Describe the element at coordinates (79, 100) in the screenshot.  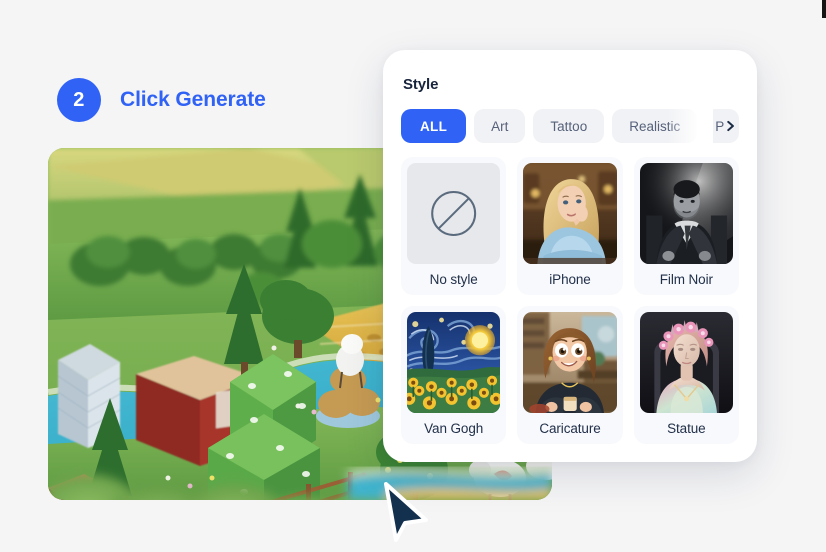
I see `step-number-badge: 2` at that location.